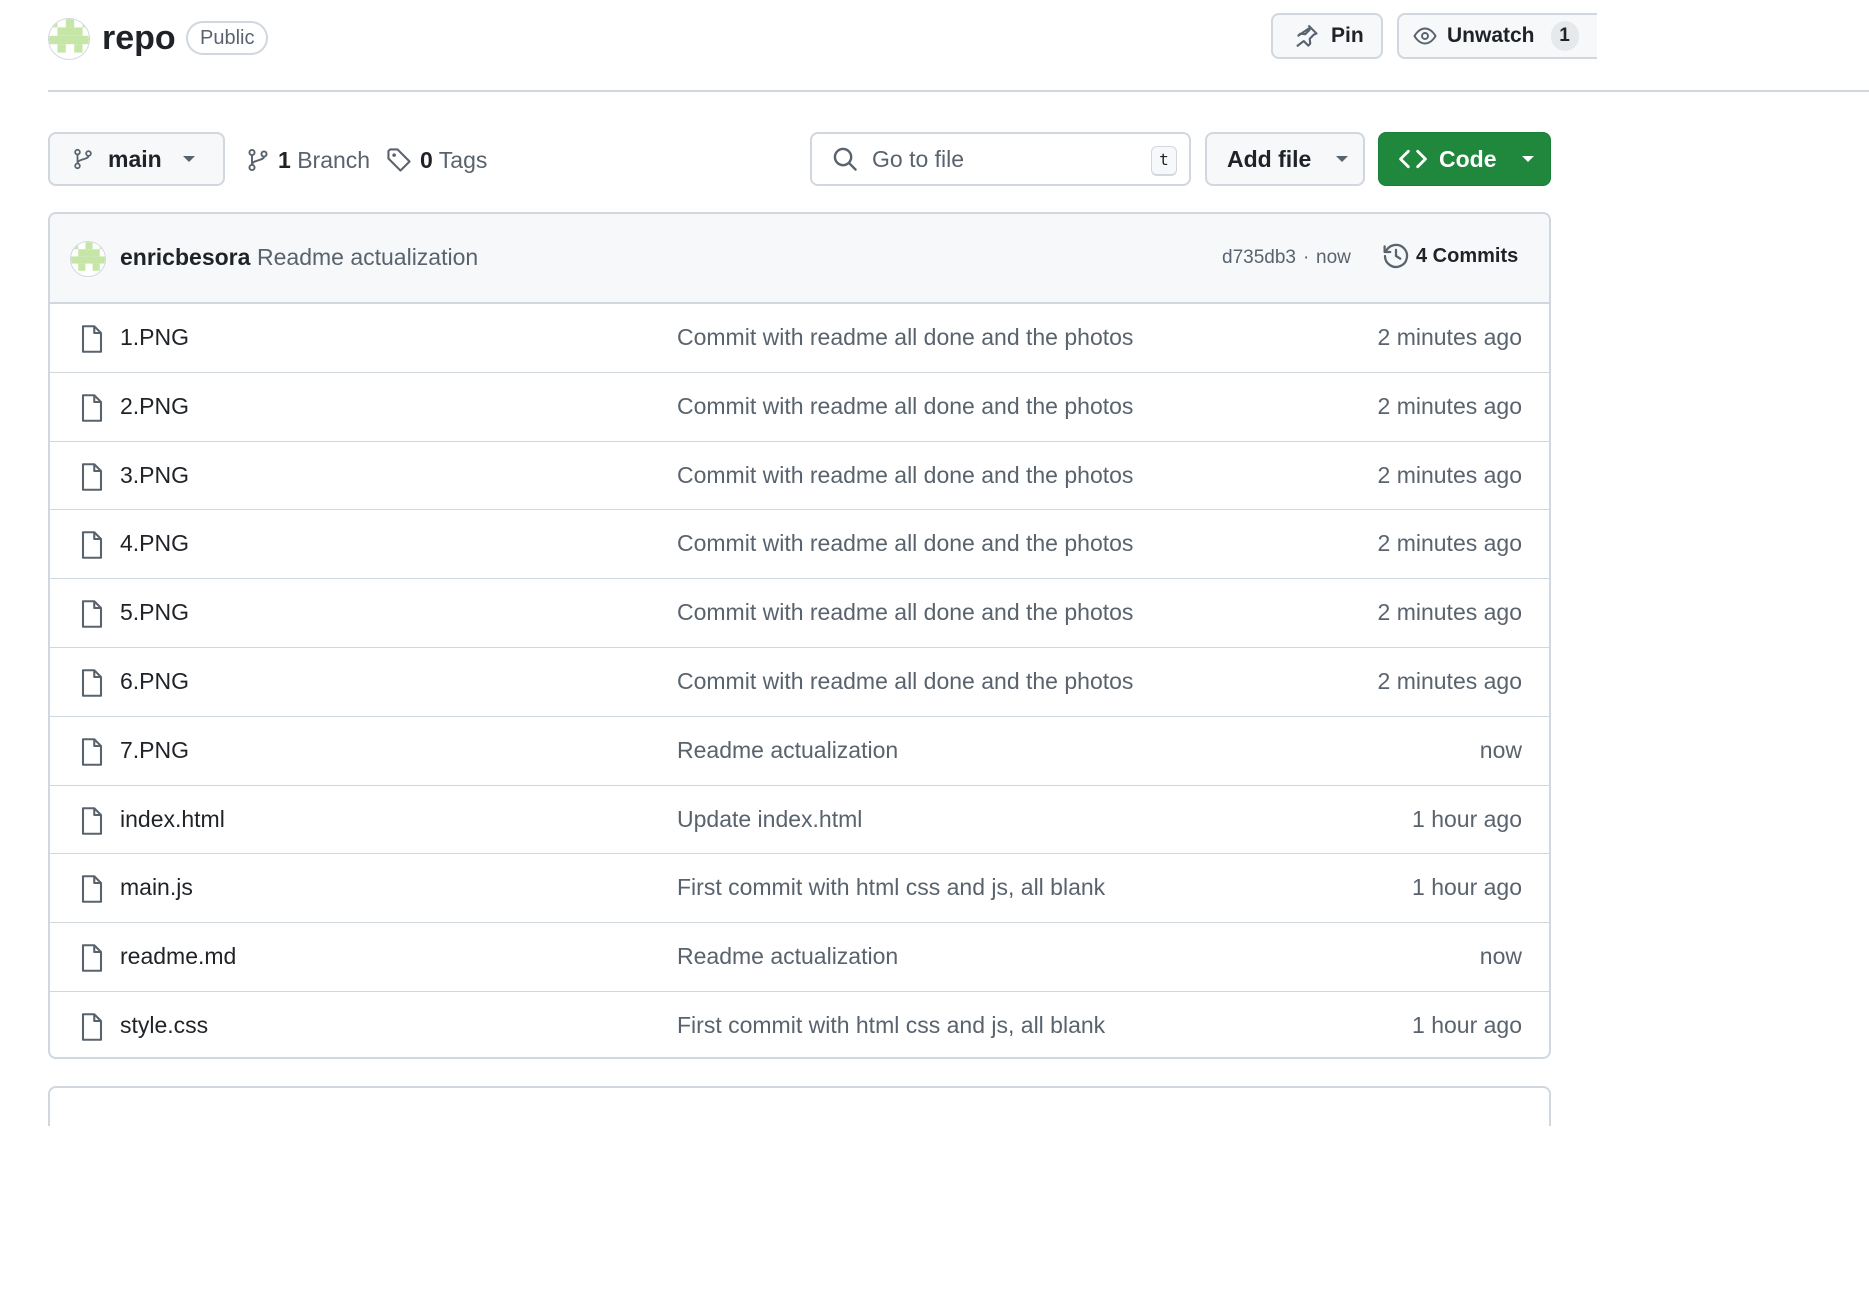  What do you see at coordinates (136, 159) in the screenshot?
I see `branch-selector: main` at bounding box center [136, 159].